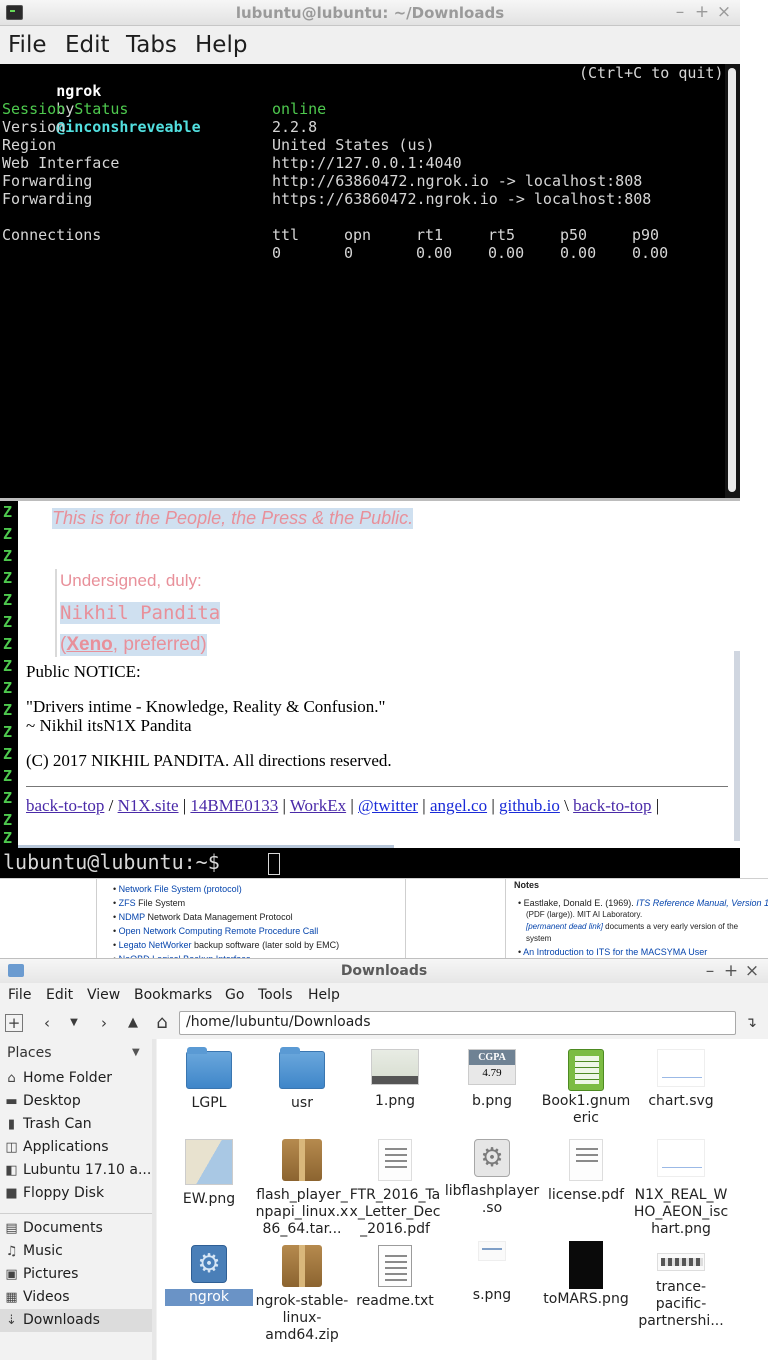  What do you see at coordinates (173, 995) in the screenshot?
I see `menu-bookmarks: Bookmarks` at bounding box center [173, 995].